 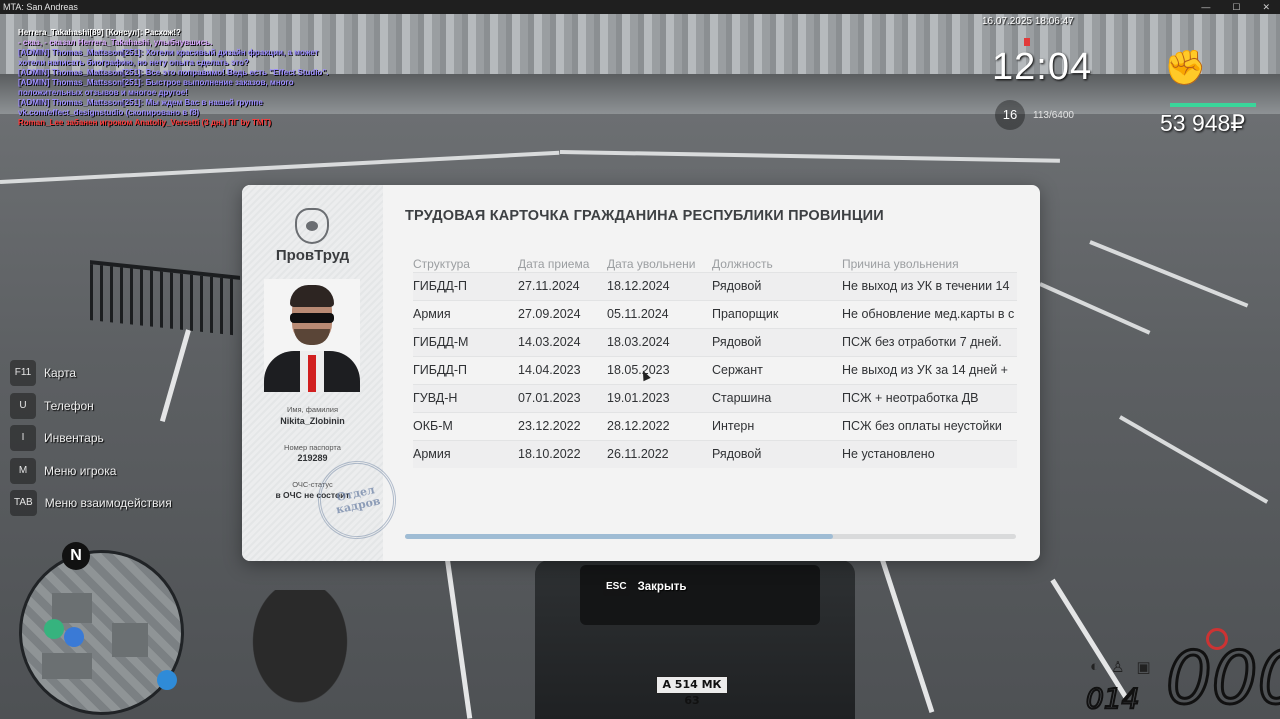 I want to click on stamp-text: Отдел кадров, so click(x=358, y=500).